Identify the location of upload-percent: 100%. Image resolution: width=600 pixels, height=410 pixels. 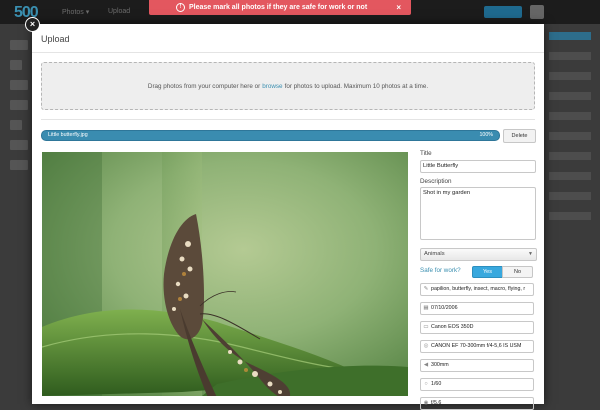
(486, 135).